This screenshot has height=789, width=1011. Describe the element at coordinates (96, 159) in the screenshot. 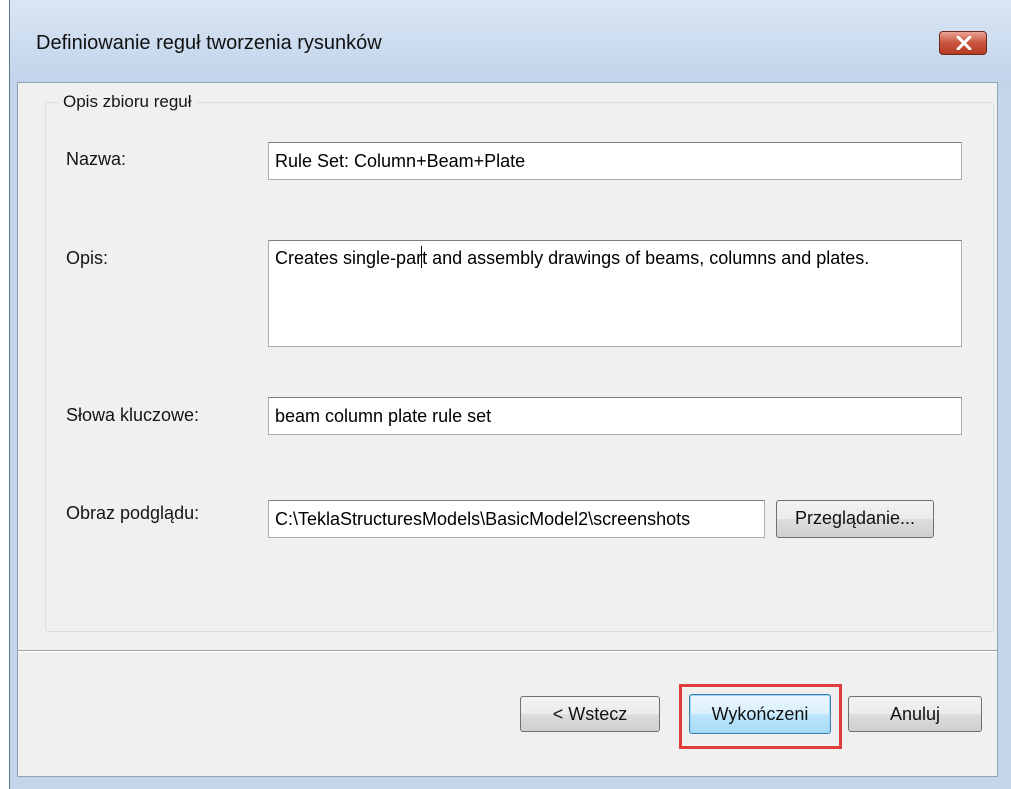

I see `name-label: Nazwa:` at that location.